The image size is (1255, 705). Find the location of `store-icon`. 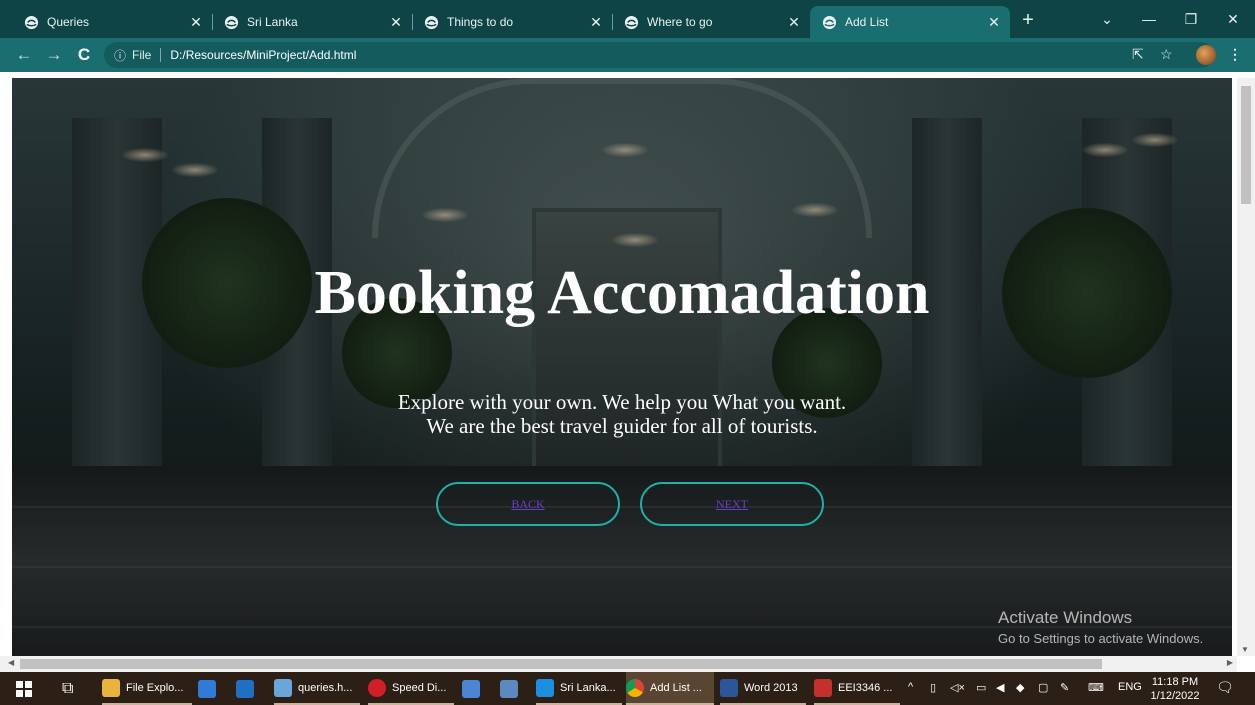

store-icon is located at coordinates (207, 688).